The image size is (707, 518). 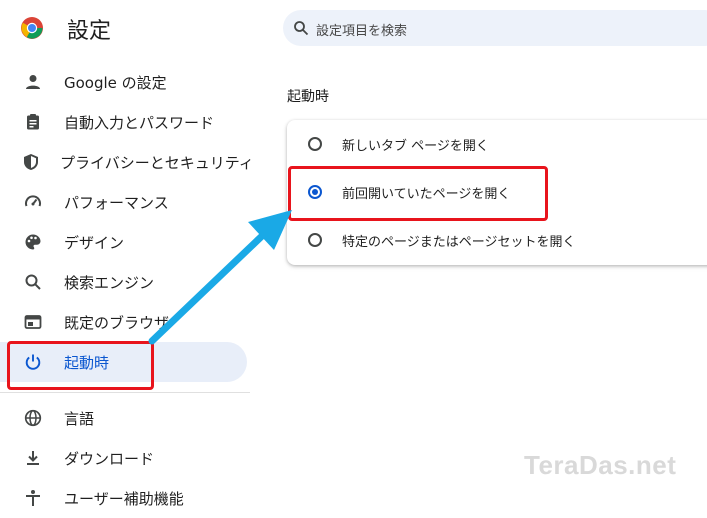 What do you see at coordinates (220, 277) in the screenshot?
I see `annotation-arrow-icon` at bounding box center [220, 277].